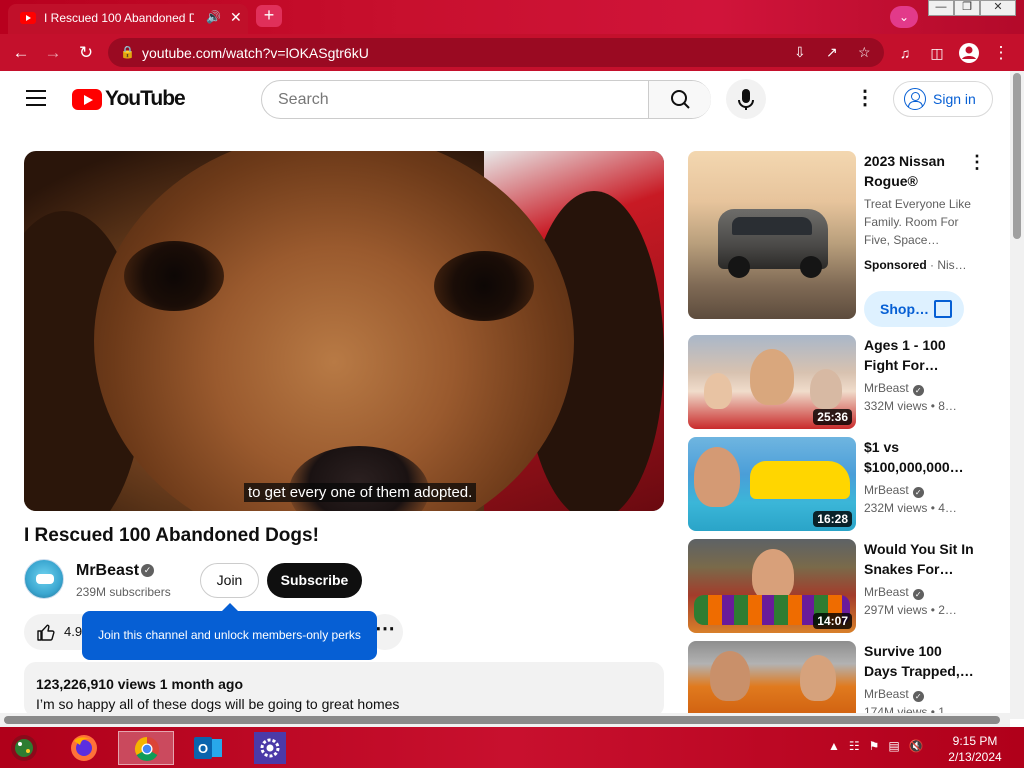 Image resolution: width=1024 pixels, height=771 pixels. What do you see at coordinates (236, 17) in the screenshot?
I see `tab-close-icon: ✕` at bounding box center [236, 17].